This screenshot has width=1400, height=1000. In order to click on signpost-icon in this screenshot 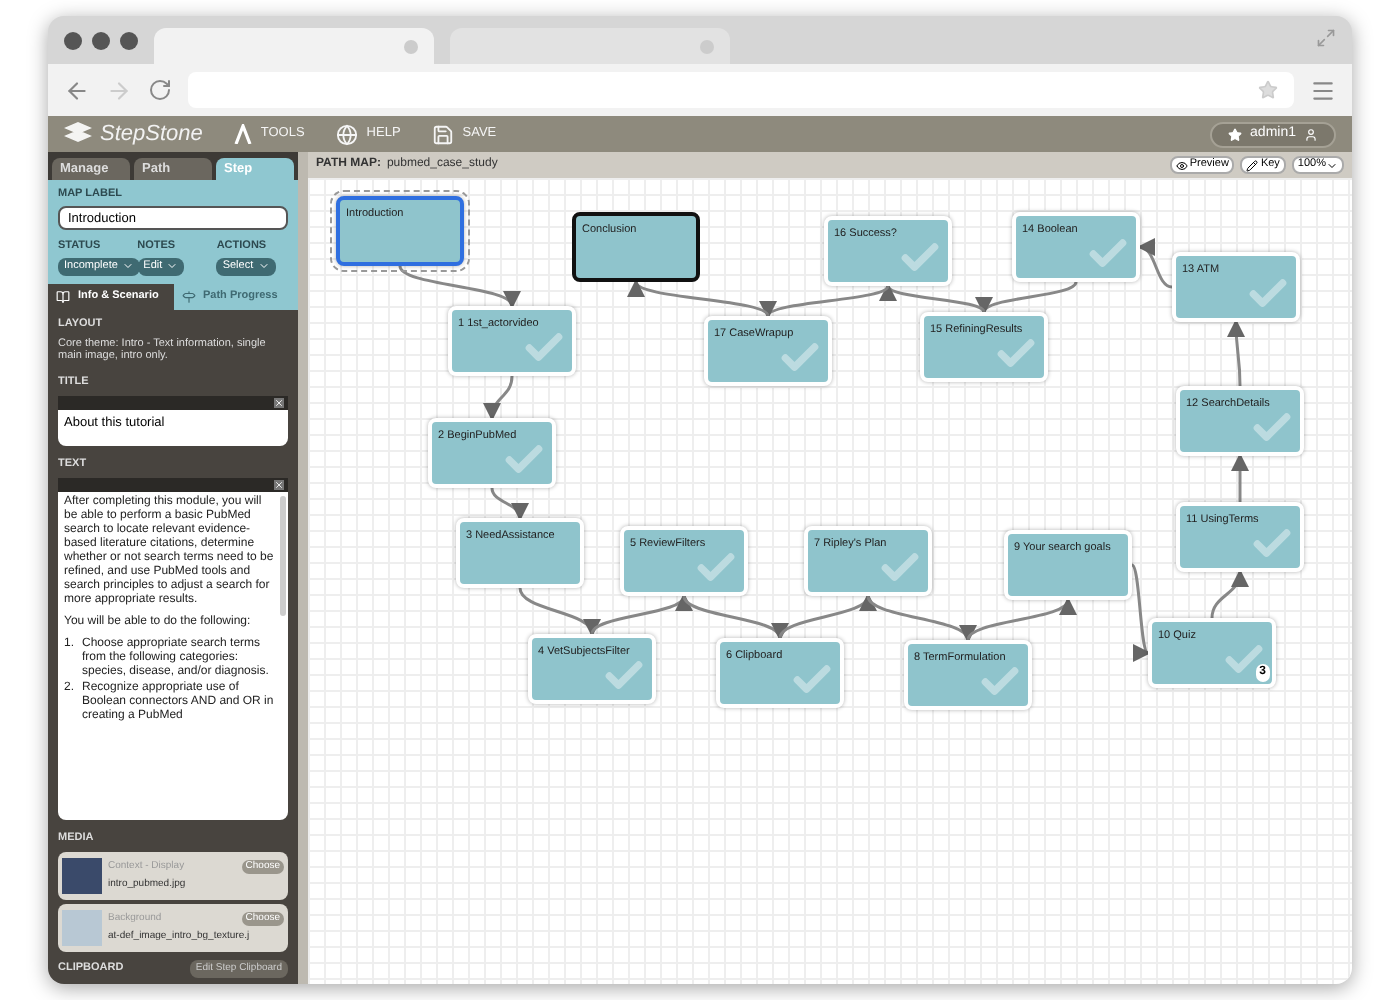, I will do `click(188, 296)`.